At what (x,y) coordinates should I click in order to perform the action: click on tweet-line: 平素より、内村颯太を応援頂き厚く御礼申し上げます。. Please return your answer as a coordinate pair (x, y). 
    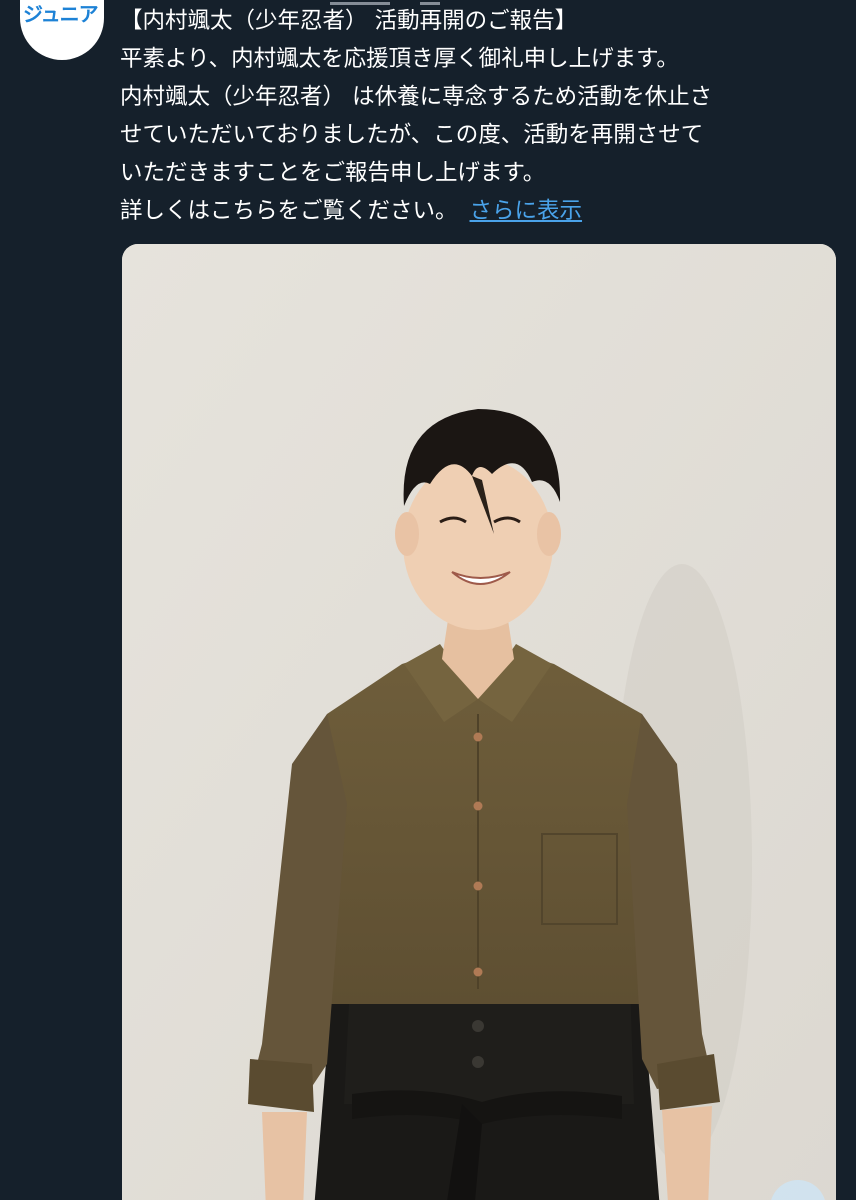
    Looking at the image, I should click on (399, 59).